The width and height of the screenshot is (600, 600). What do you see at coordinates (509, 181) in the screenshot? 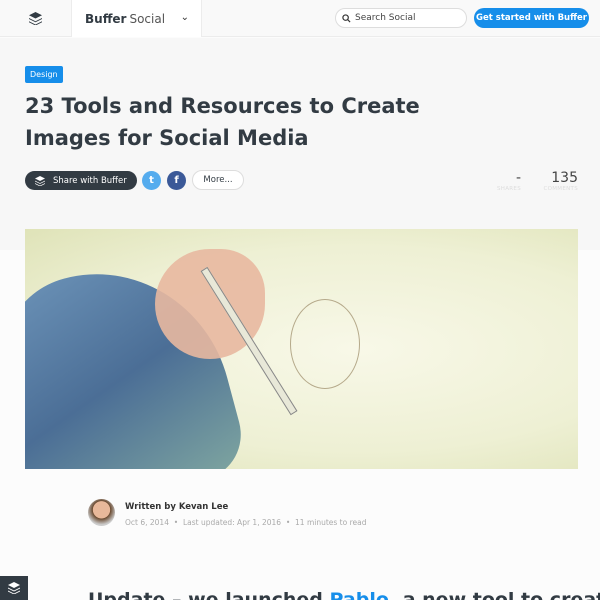
I see `shares-count: - SHARES` at bounding box center [509, 181].